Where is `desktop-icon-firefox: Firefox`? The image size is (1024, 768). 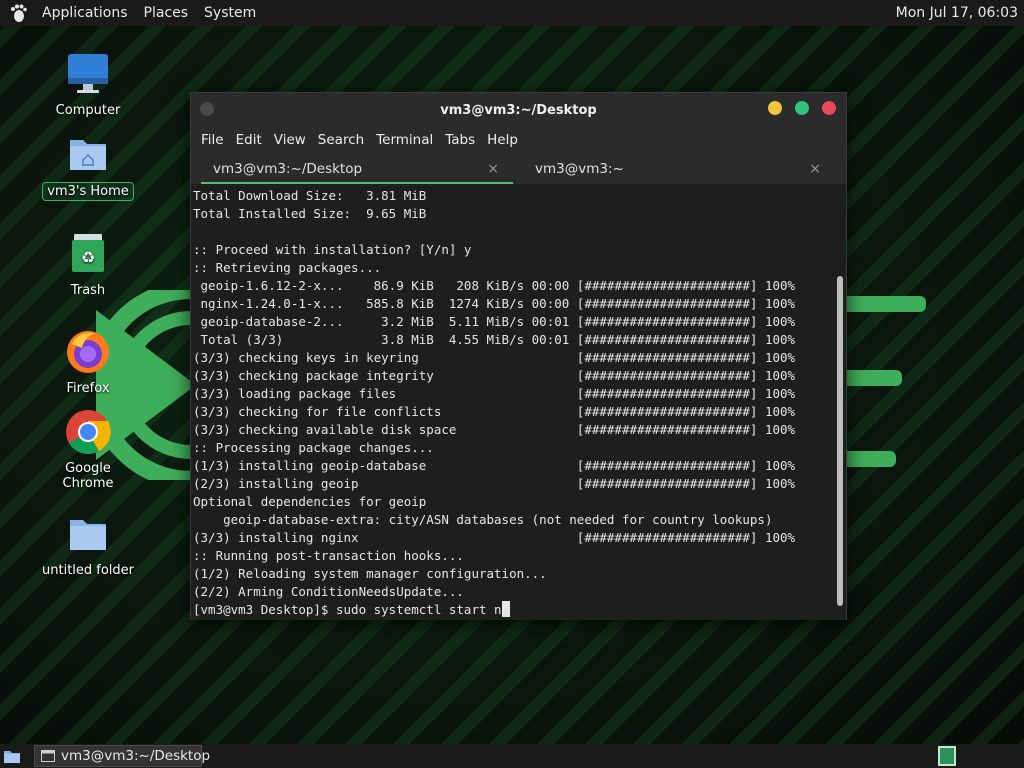
desktop-icon-firefox: Firefox is located at coordinates (88, 362).